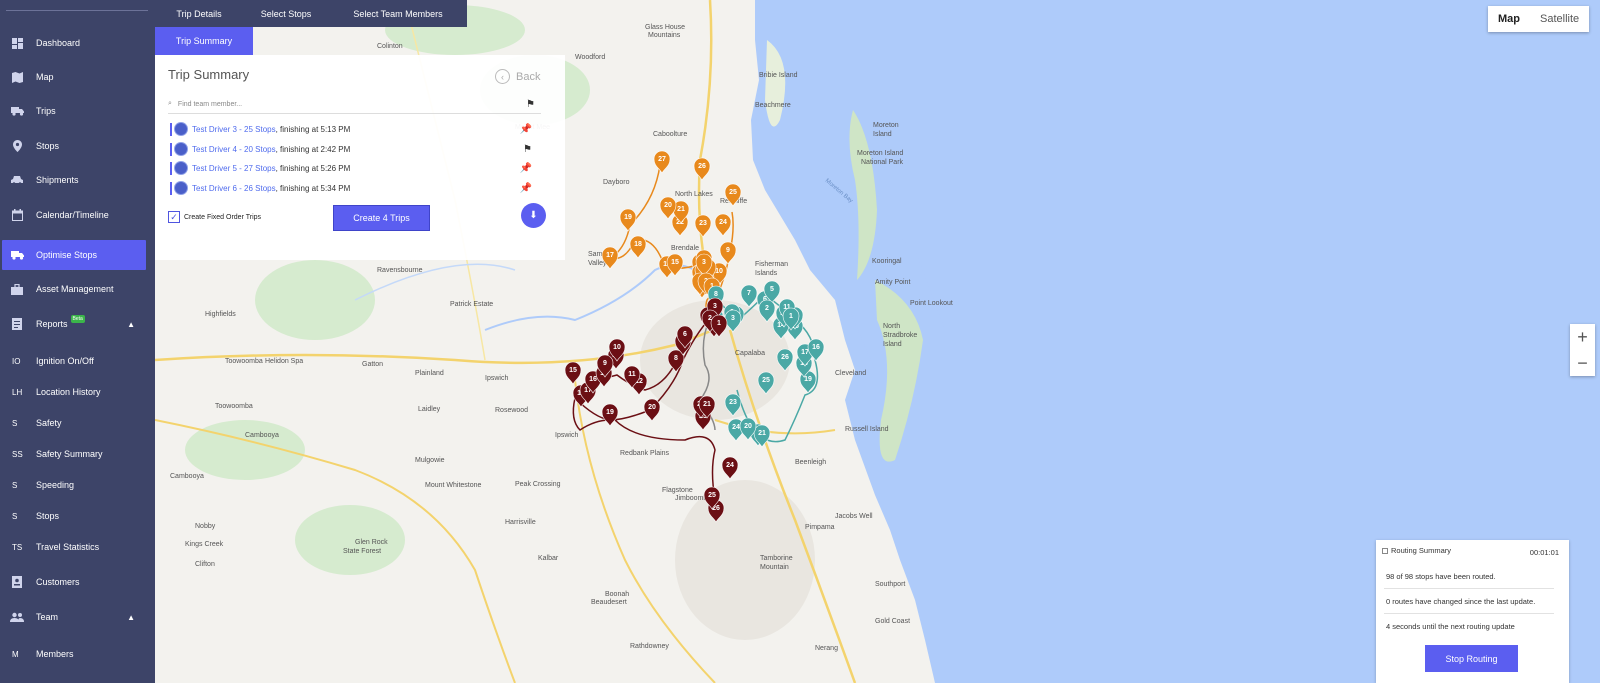  Describe the element at coordinates (68, 392) in the screenshot. I see `report-item-label: Location History` at that location.